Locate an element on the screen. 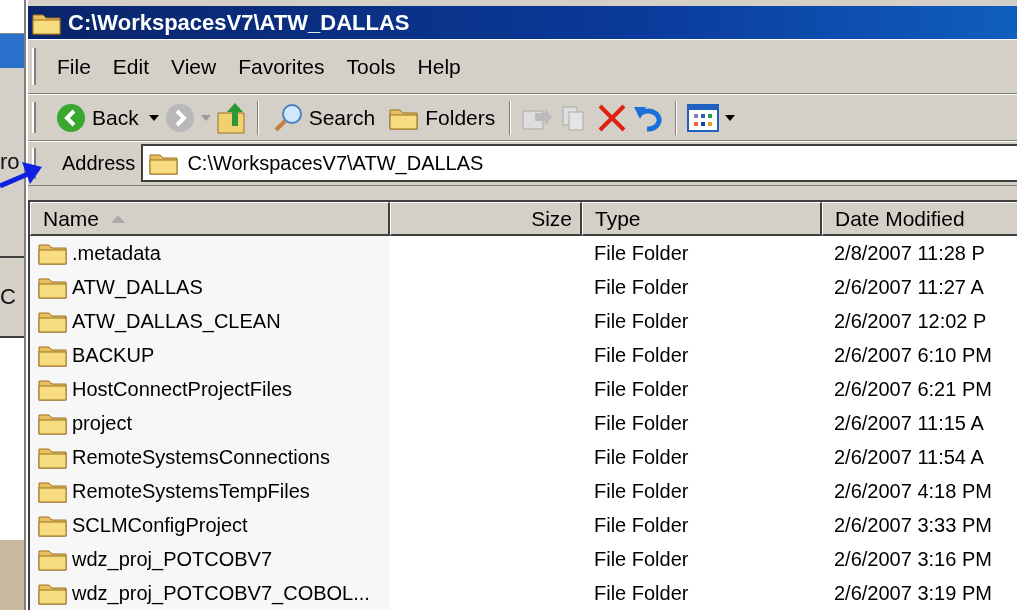 This screenshot has height=610, width=1017. address-label: Address is located at coordinates (99, 163).